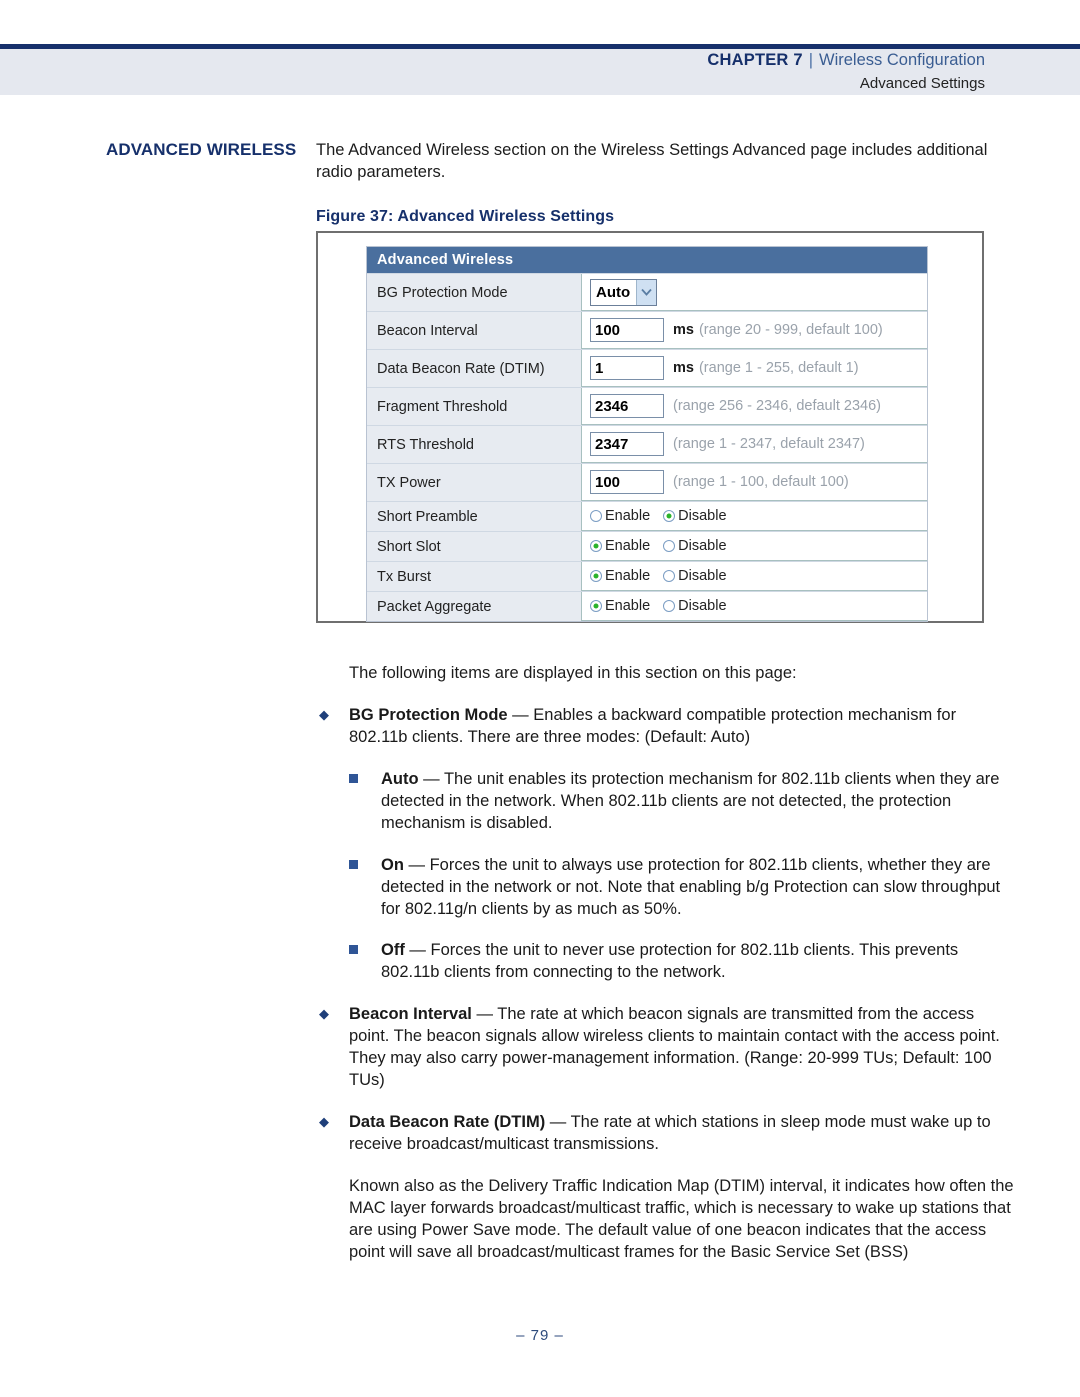  What do you see at coordinates (474, 444) in the screenshot?
I see `row-label: RTS Threshold` at bounding box center [474, 444].